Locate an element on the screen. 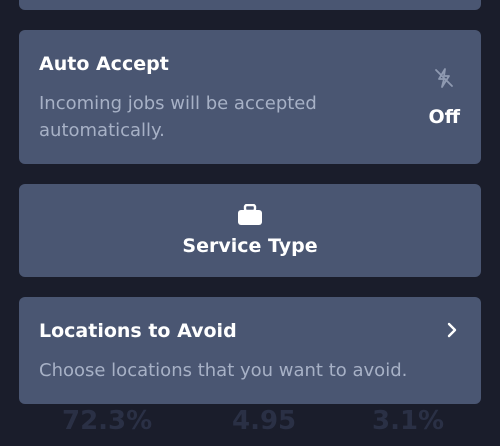 The image size is (500, 446). service-type-title: Service Type is located at coordinates (250, 246).